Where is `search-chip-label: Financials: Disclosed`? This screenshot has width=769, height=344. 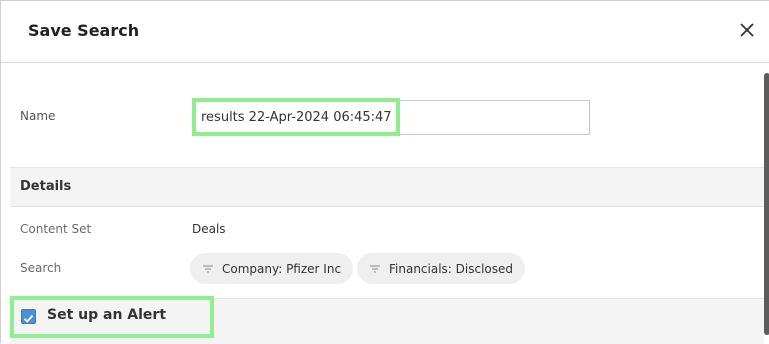
search-chip-label: Financials: Disclosed is located at coordinates (451, 268).